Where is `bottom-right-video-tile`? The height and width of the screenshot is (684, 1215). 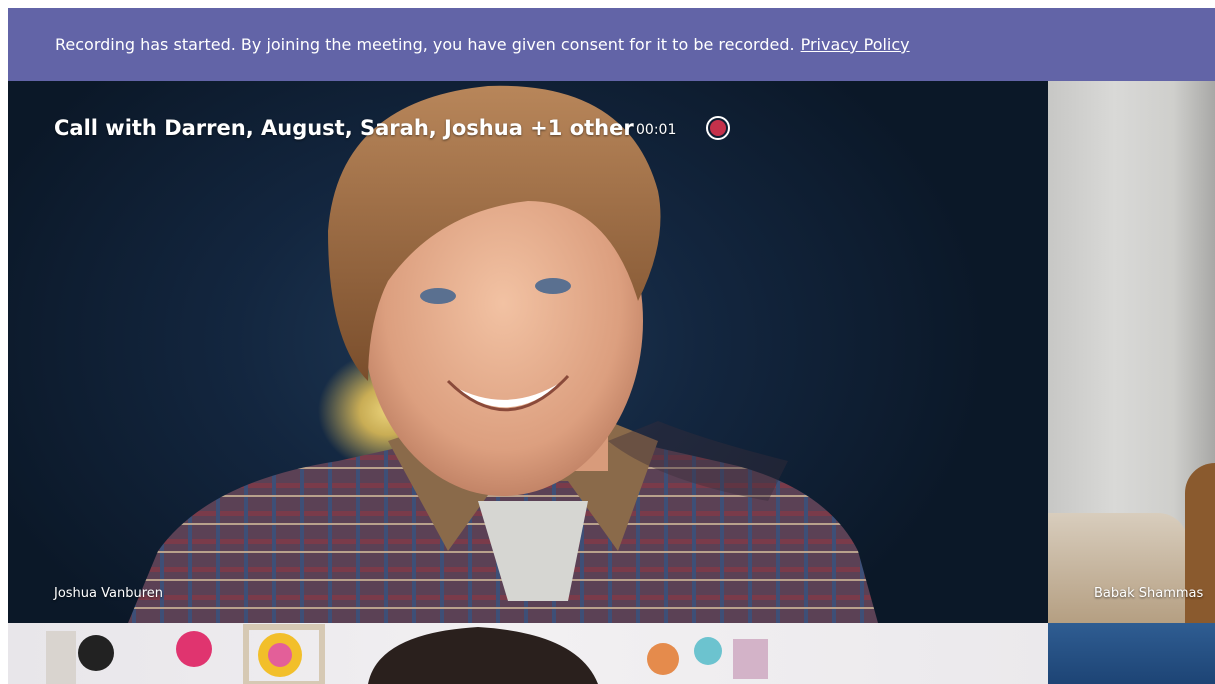 bottom-right-video-tile is located at coordinates (1131, 653).